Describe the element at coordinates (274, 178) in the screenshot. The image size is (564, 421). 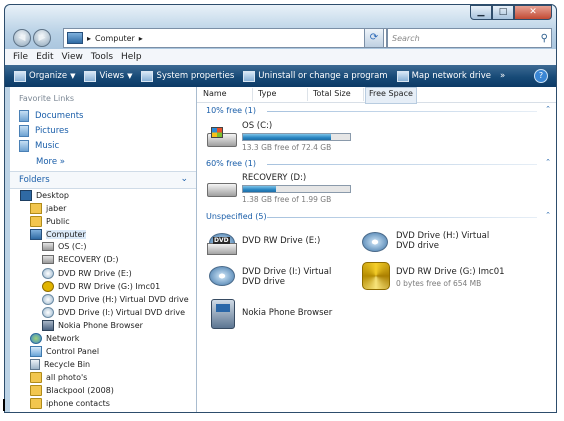
I see `drive-d-name: RECOVERY (D:)` at that location.